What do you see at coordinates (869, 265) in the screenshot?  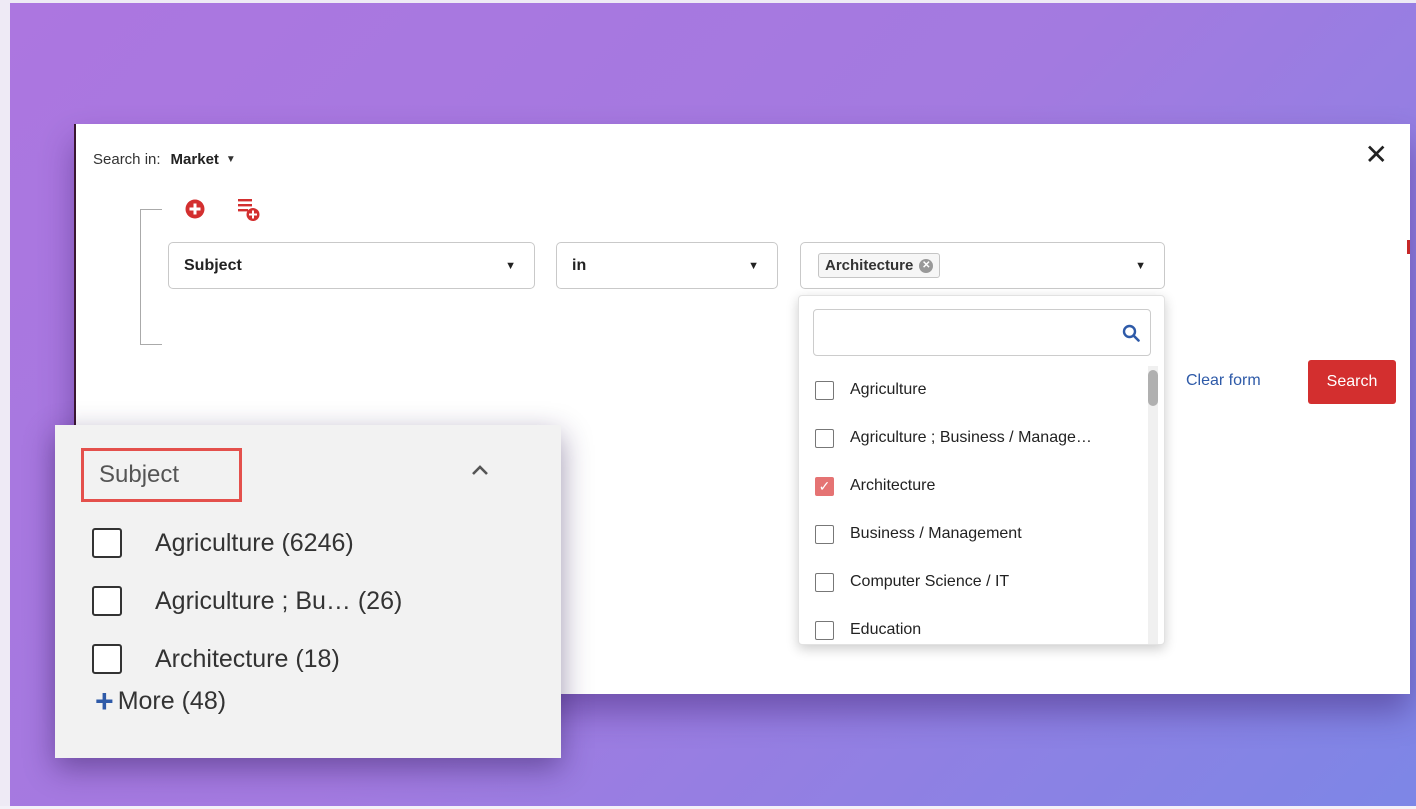 I see `chip-label: Architecture` at bounding box center [869, 265].